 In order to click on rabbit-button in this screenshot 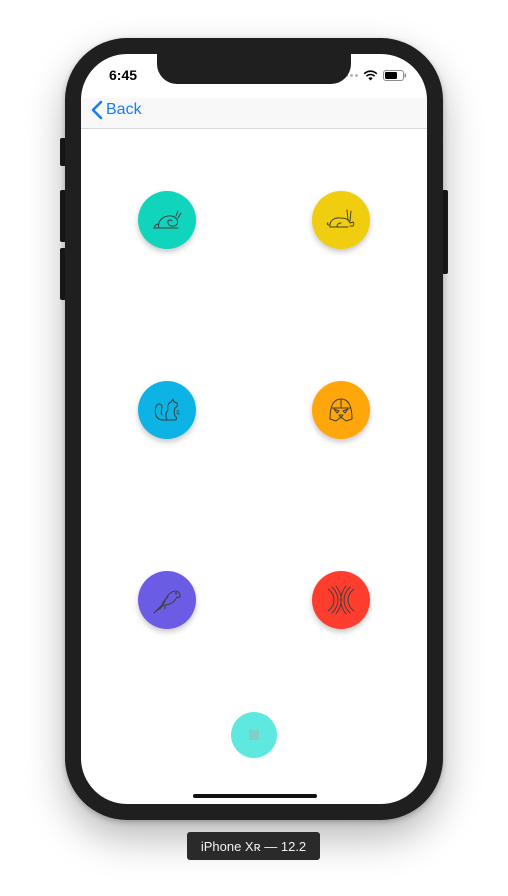, I will do `click(341, 220)`.